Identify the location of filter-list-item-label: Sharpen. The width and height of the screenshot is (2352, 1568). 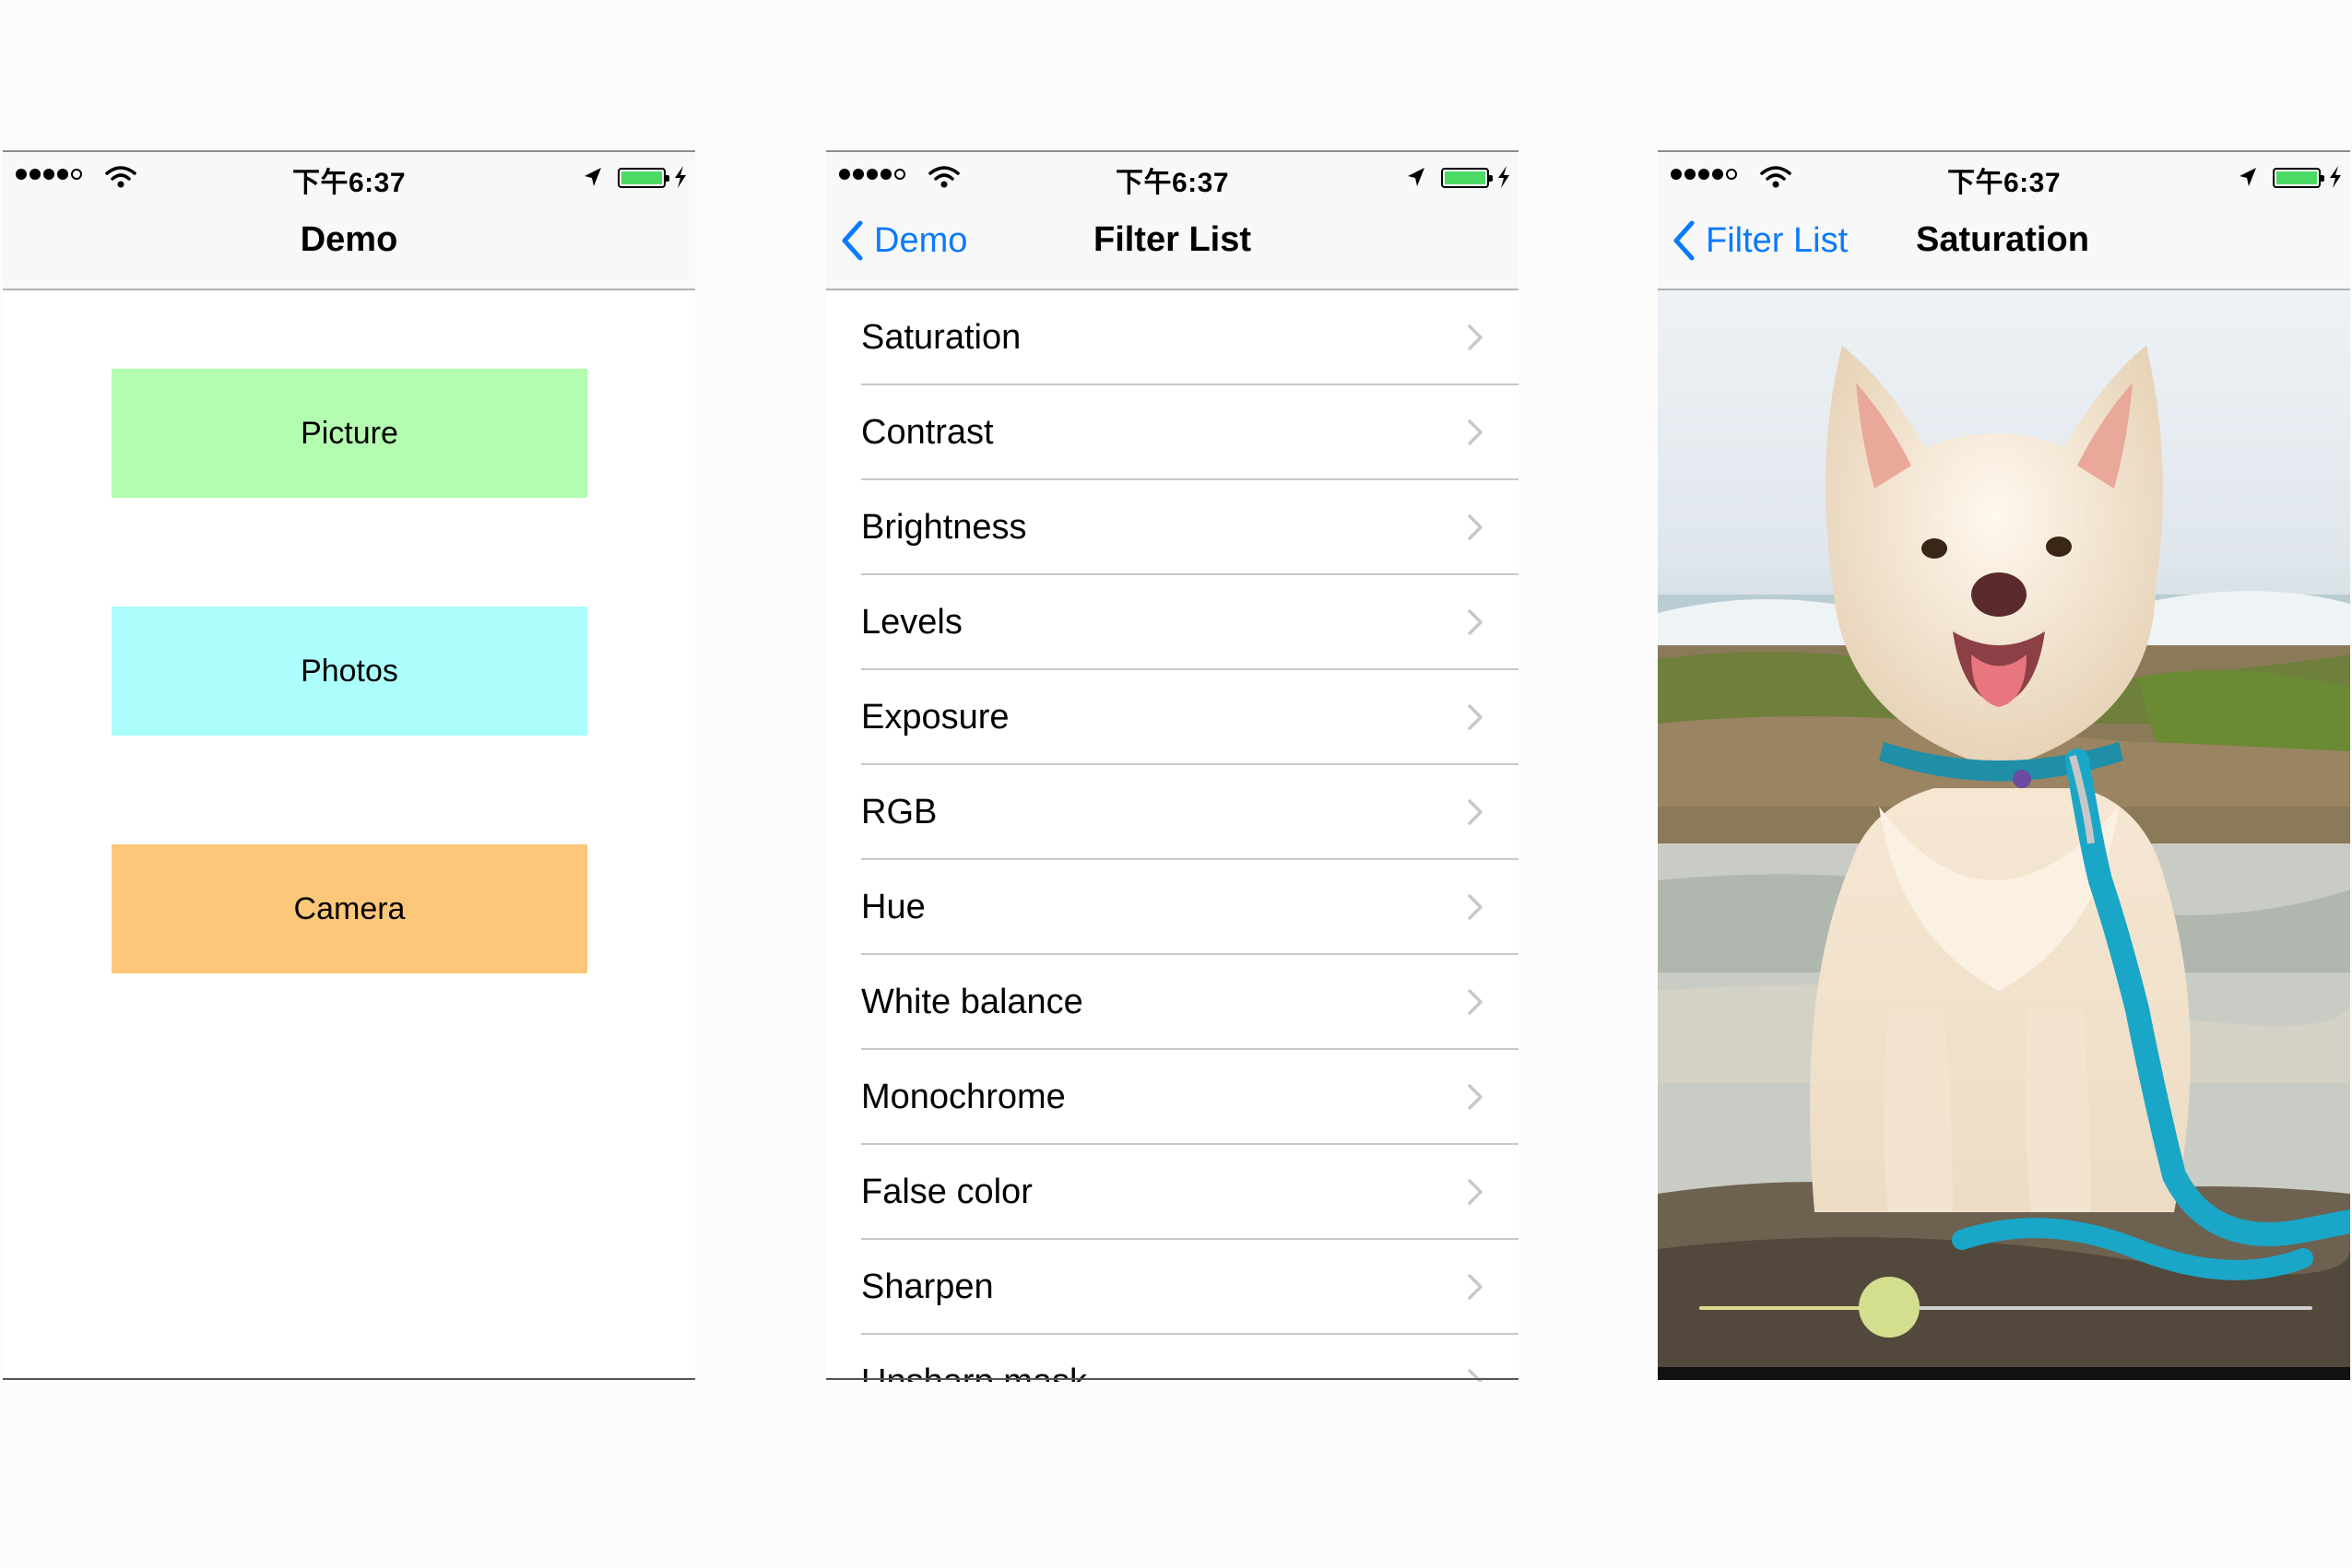
(927, 1286).